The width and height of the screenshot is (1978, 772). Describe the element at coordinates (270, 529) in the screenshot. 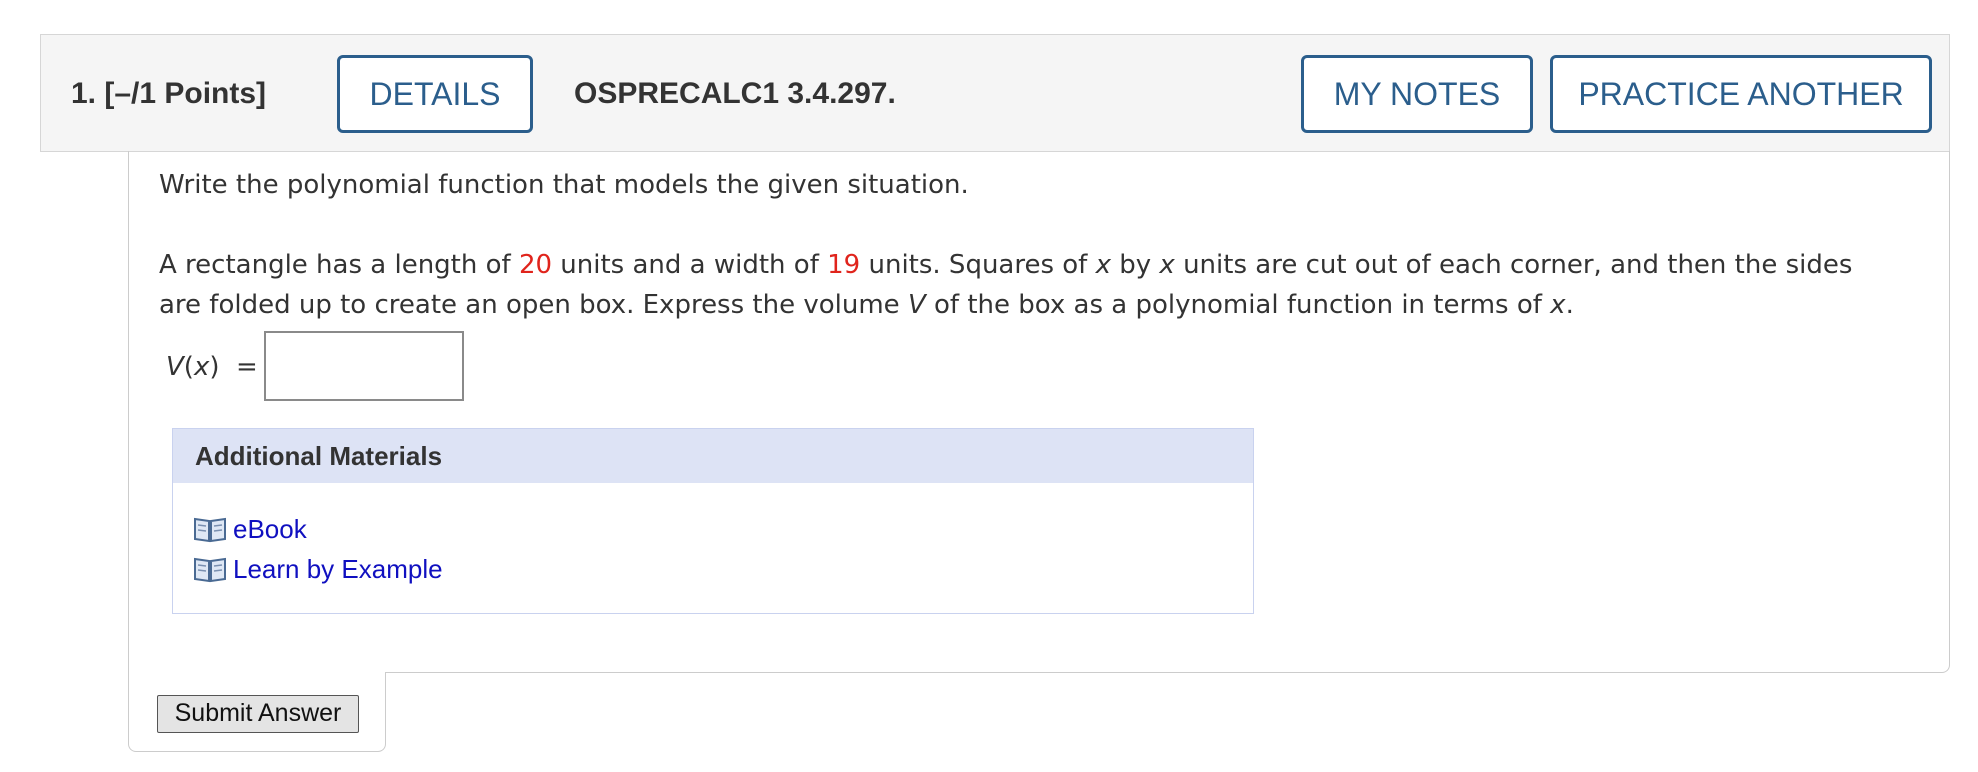

I see `ebook-label: eBook` at that location.